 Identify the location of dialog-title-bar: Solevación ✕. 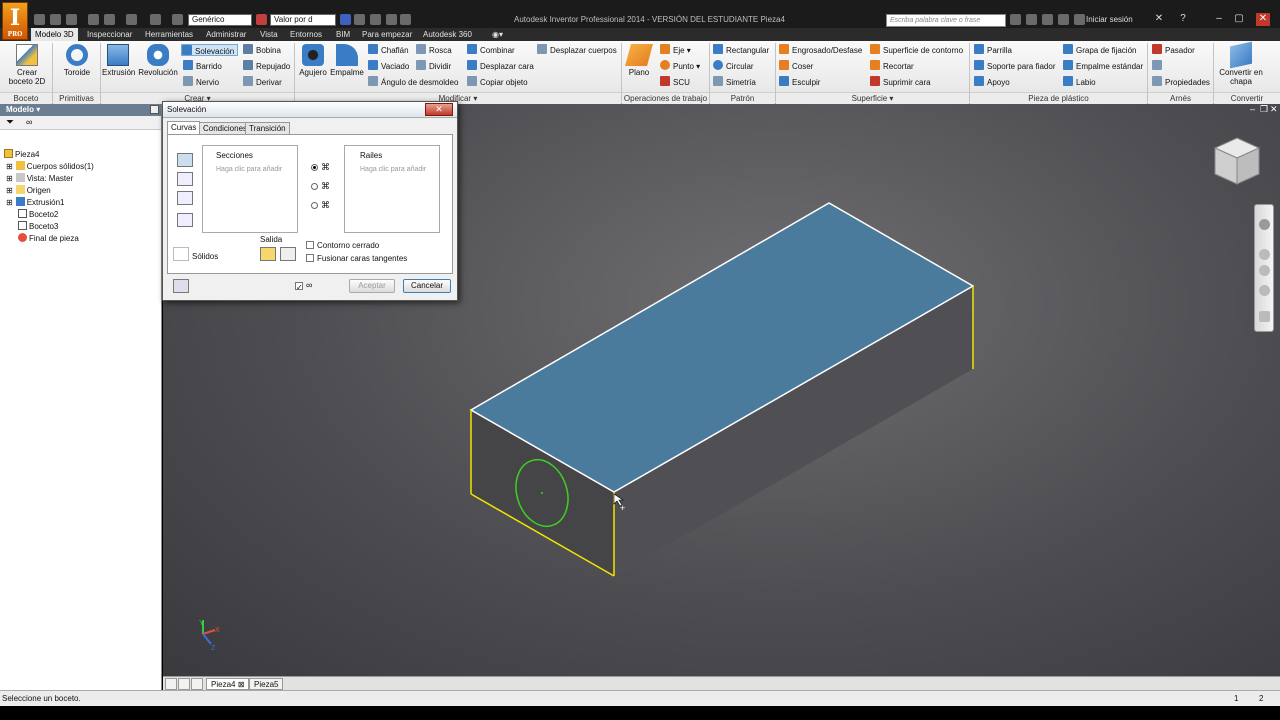
(310, 110).